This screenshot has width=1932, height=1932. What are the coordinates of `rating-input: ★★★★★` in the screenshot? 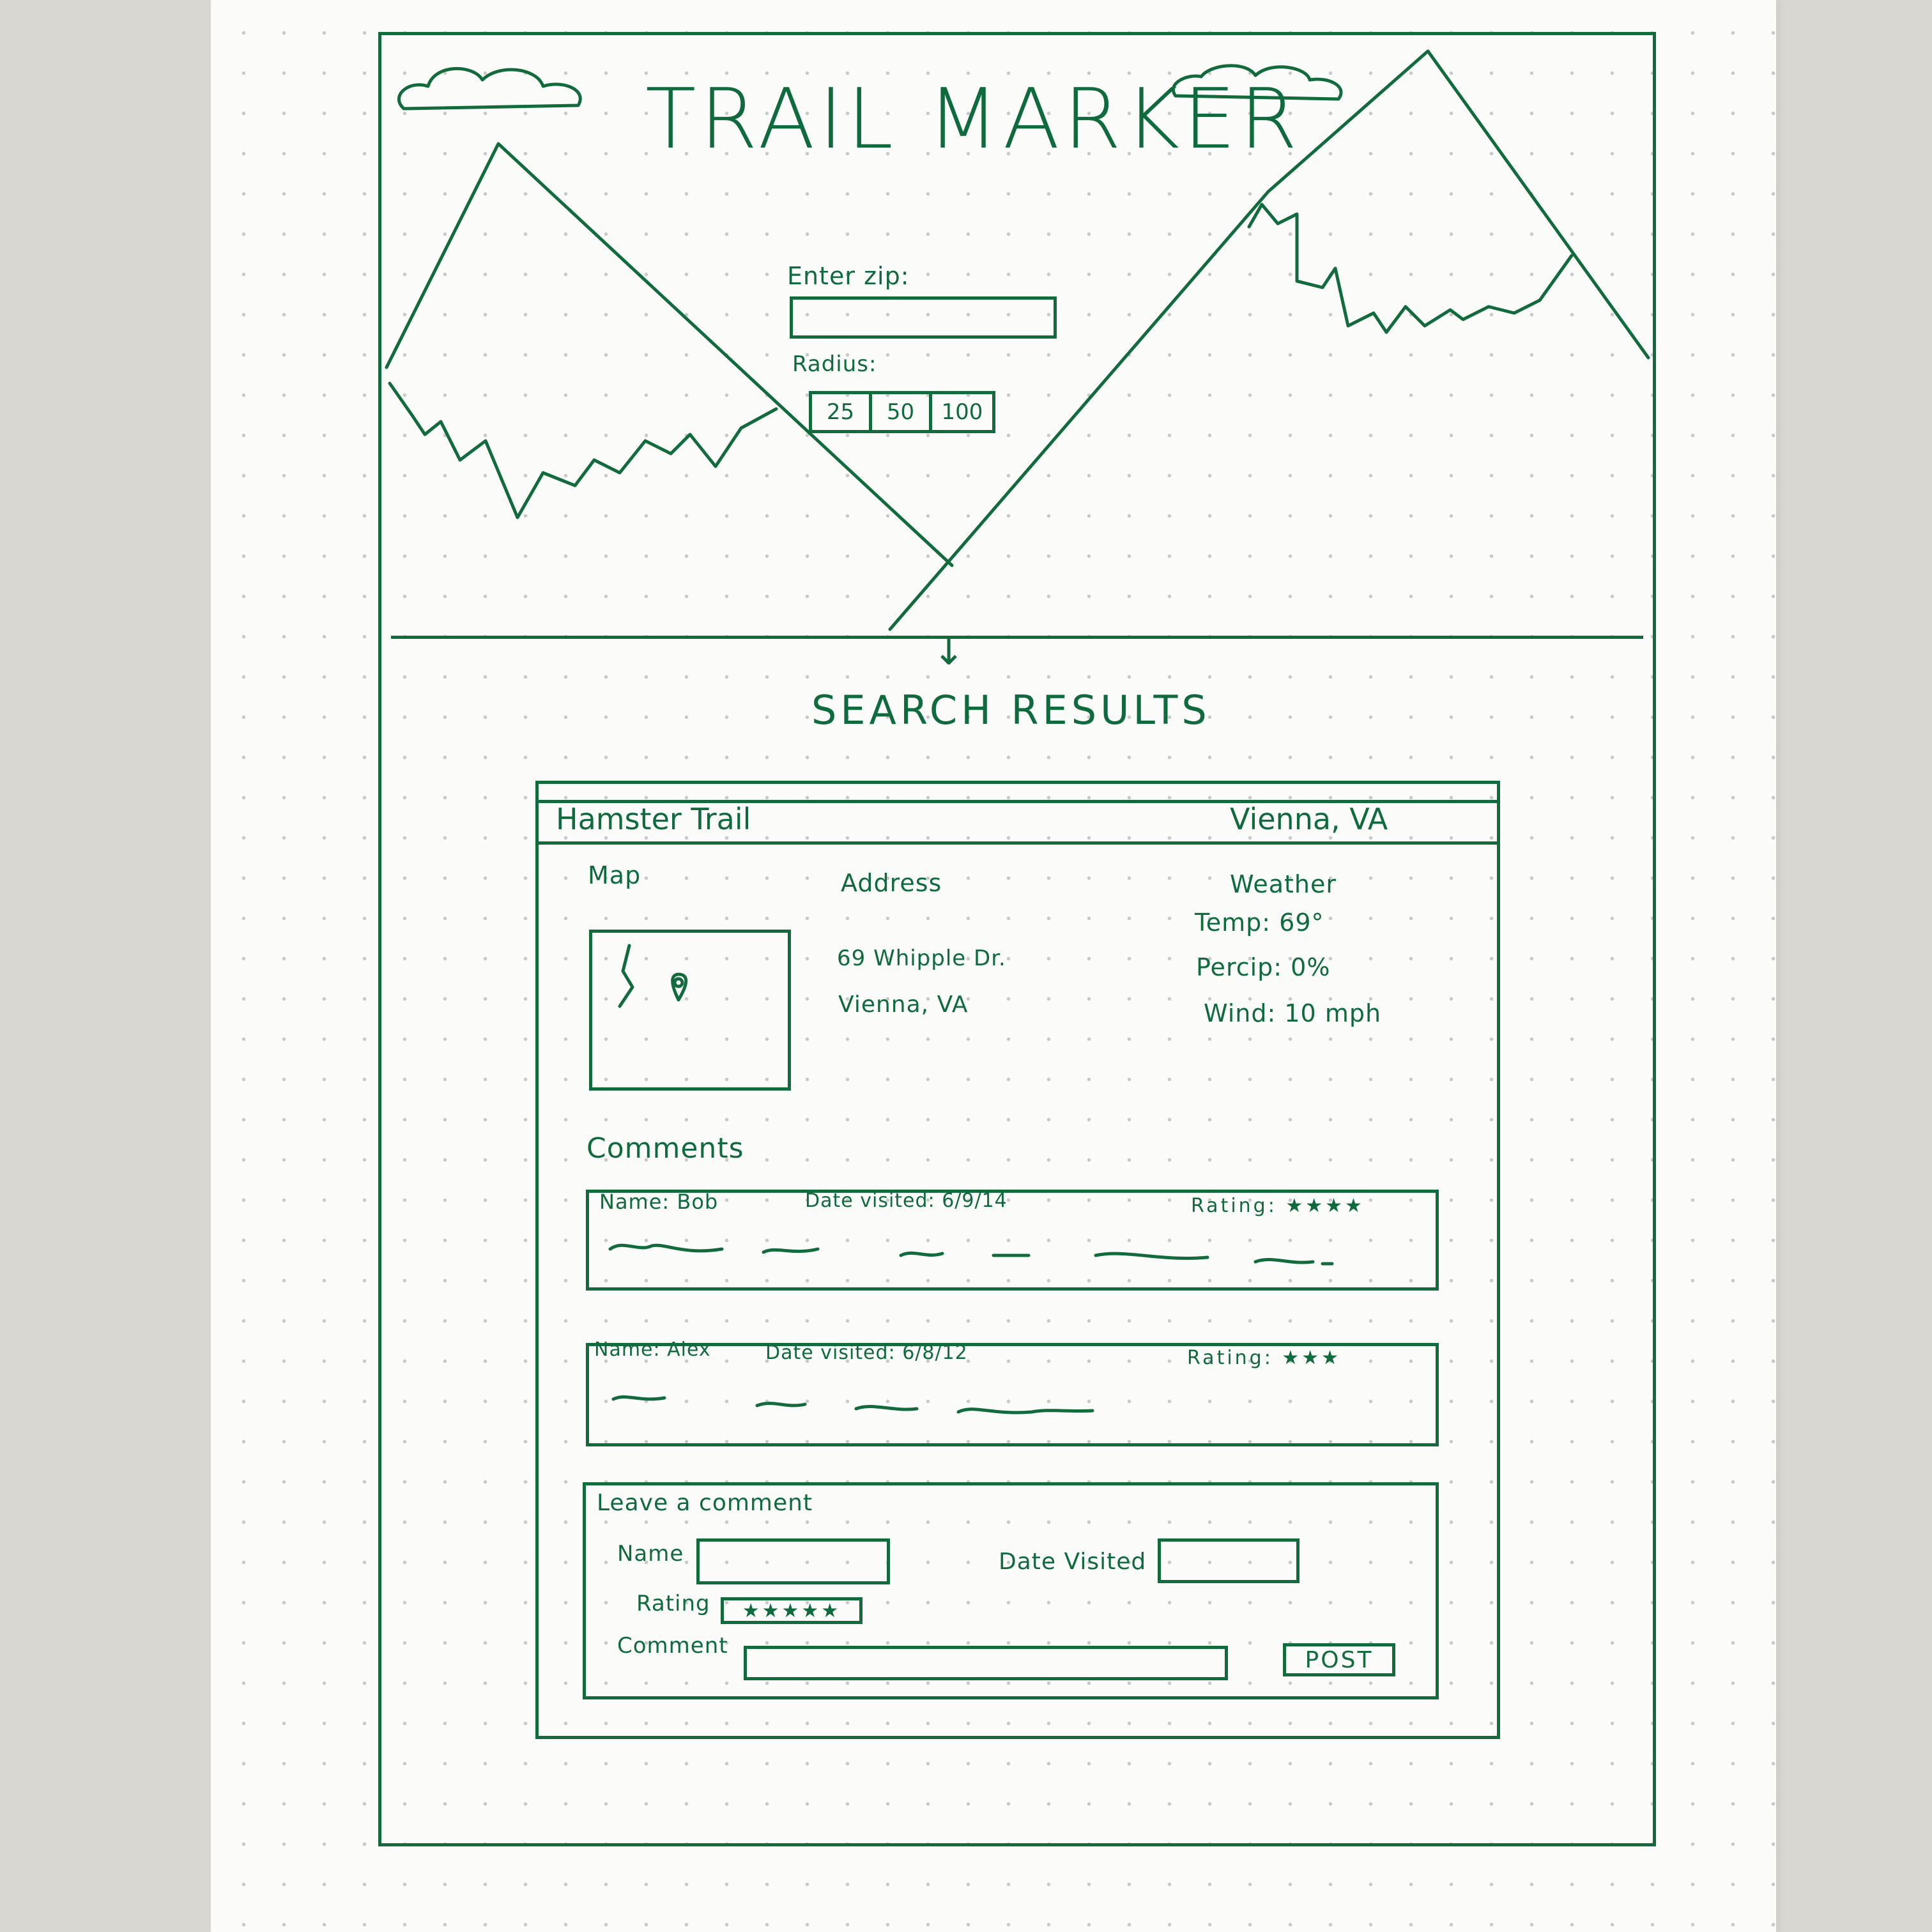 It's located at (791, 1610).